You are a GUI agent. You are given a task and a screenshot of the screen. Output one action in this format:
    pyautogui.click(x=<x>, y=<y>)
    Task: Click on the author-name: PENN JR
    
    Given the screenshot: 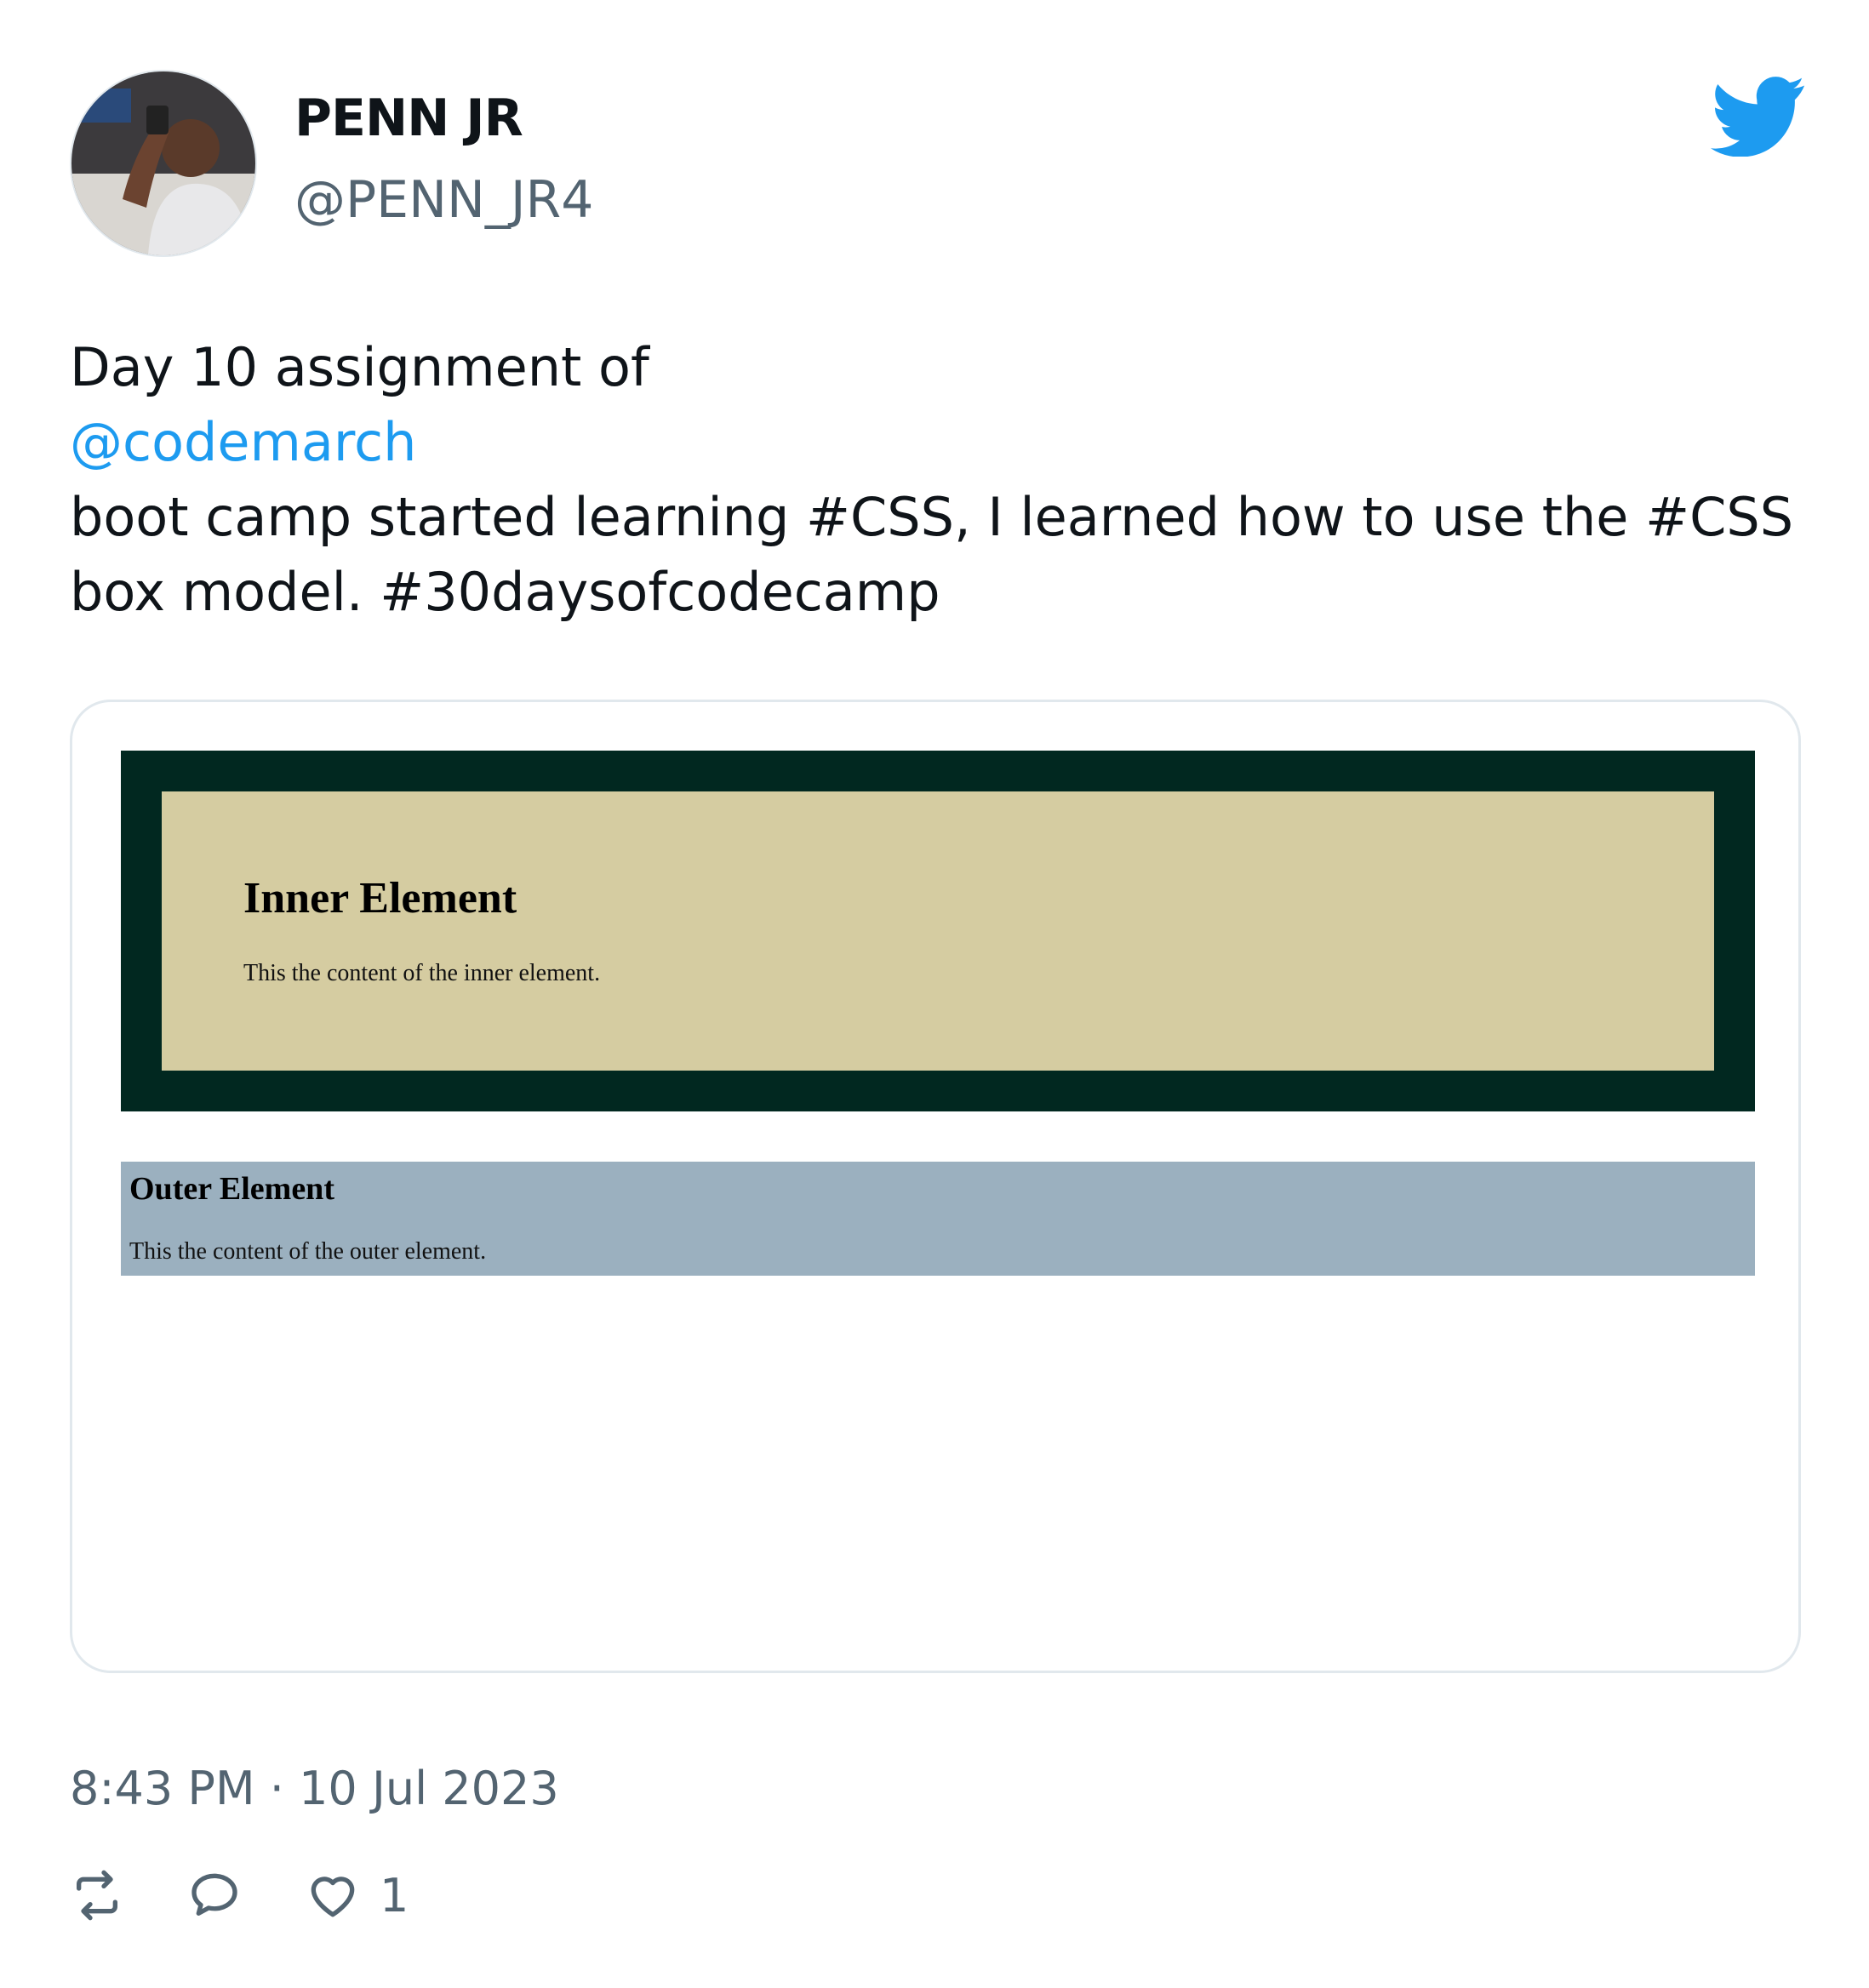 What is the action you would take?
    pyautogui.click(x=408, y=118)
    